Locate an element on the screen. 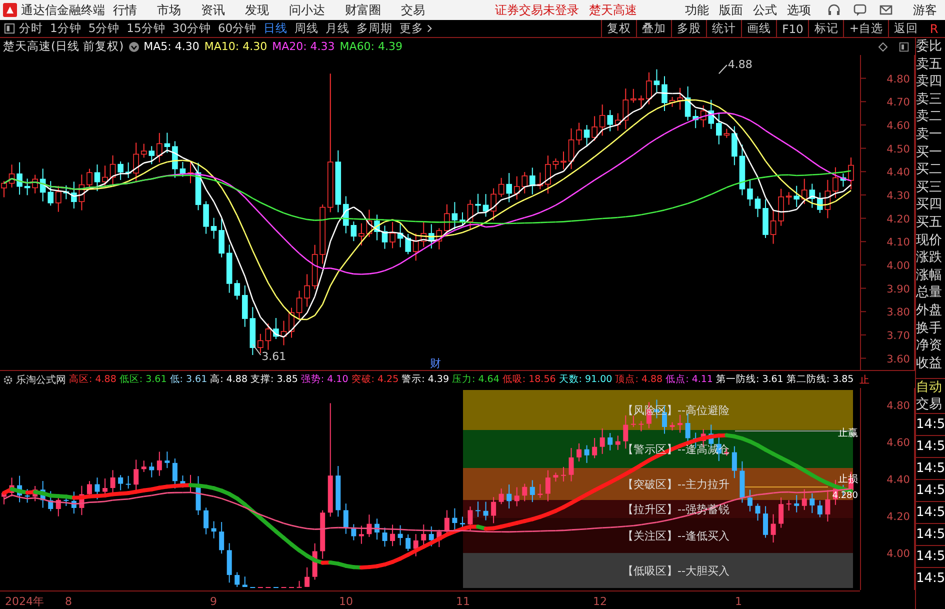  moving-average-reading: MA20: 4.33 is located at coordinates (303, 46).